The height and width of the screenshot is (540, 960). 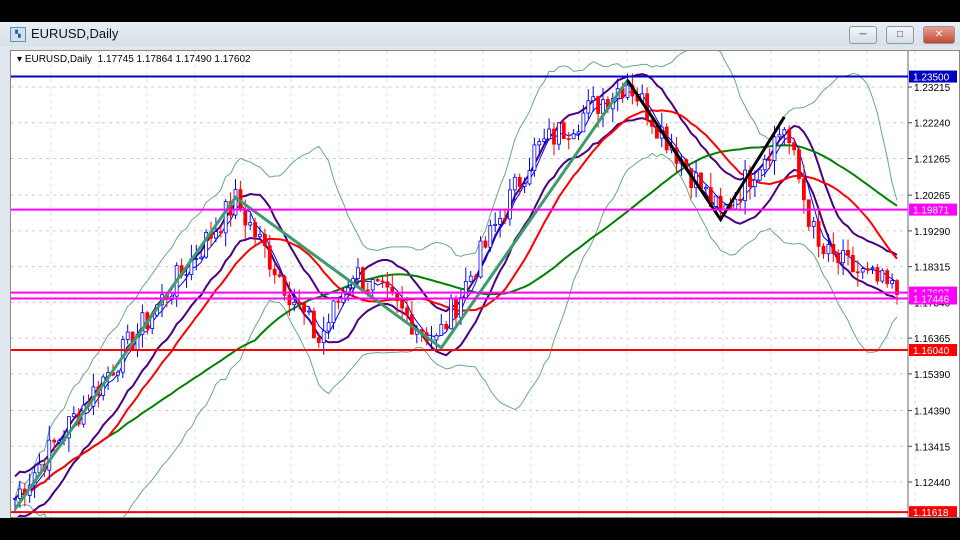 I want to click on window-title: EURUSD,Daily, so click(x=75, y=33).